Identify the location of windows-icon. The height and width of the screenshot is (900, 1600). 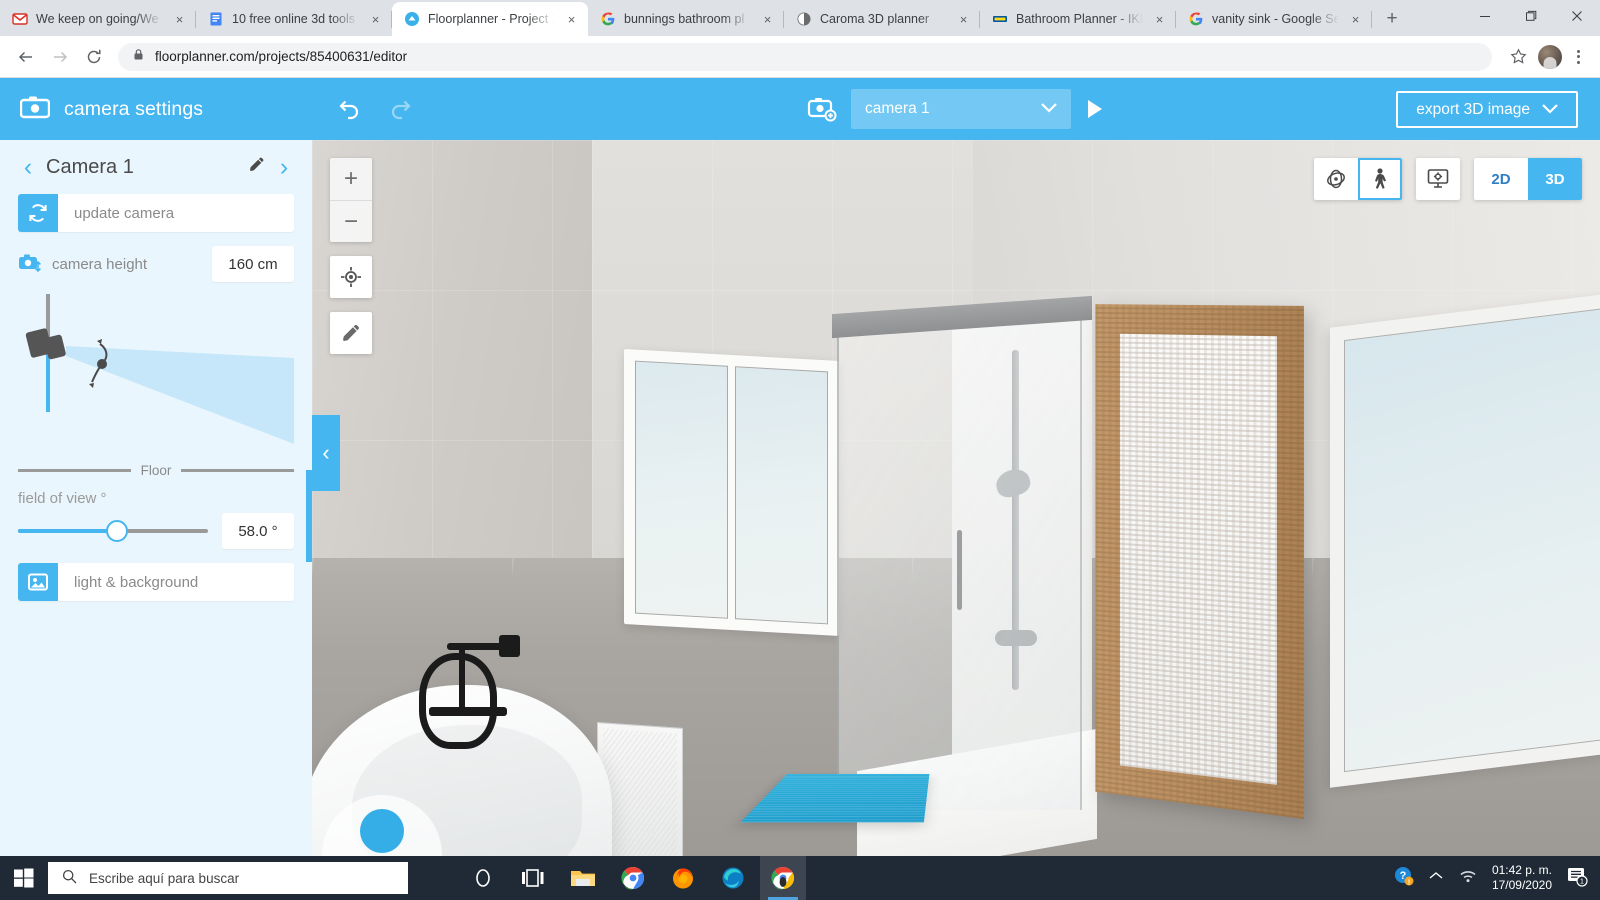
(24, 878).